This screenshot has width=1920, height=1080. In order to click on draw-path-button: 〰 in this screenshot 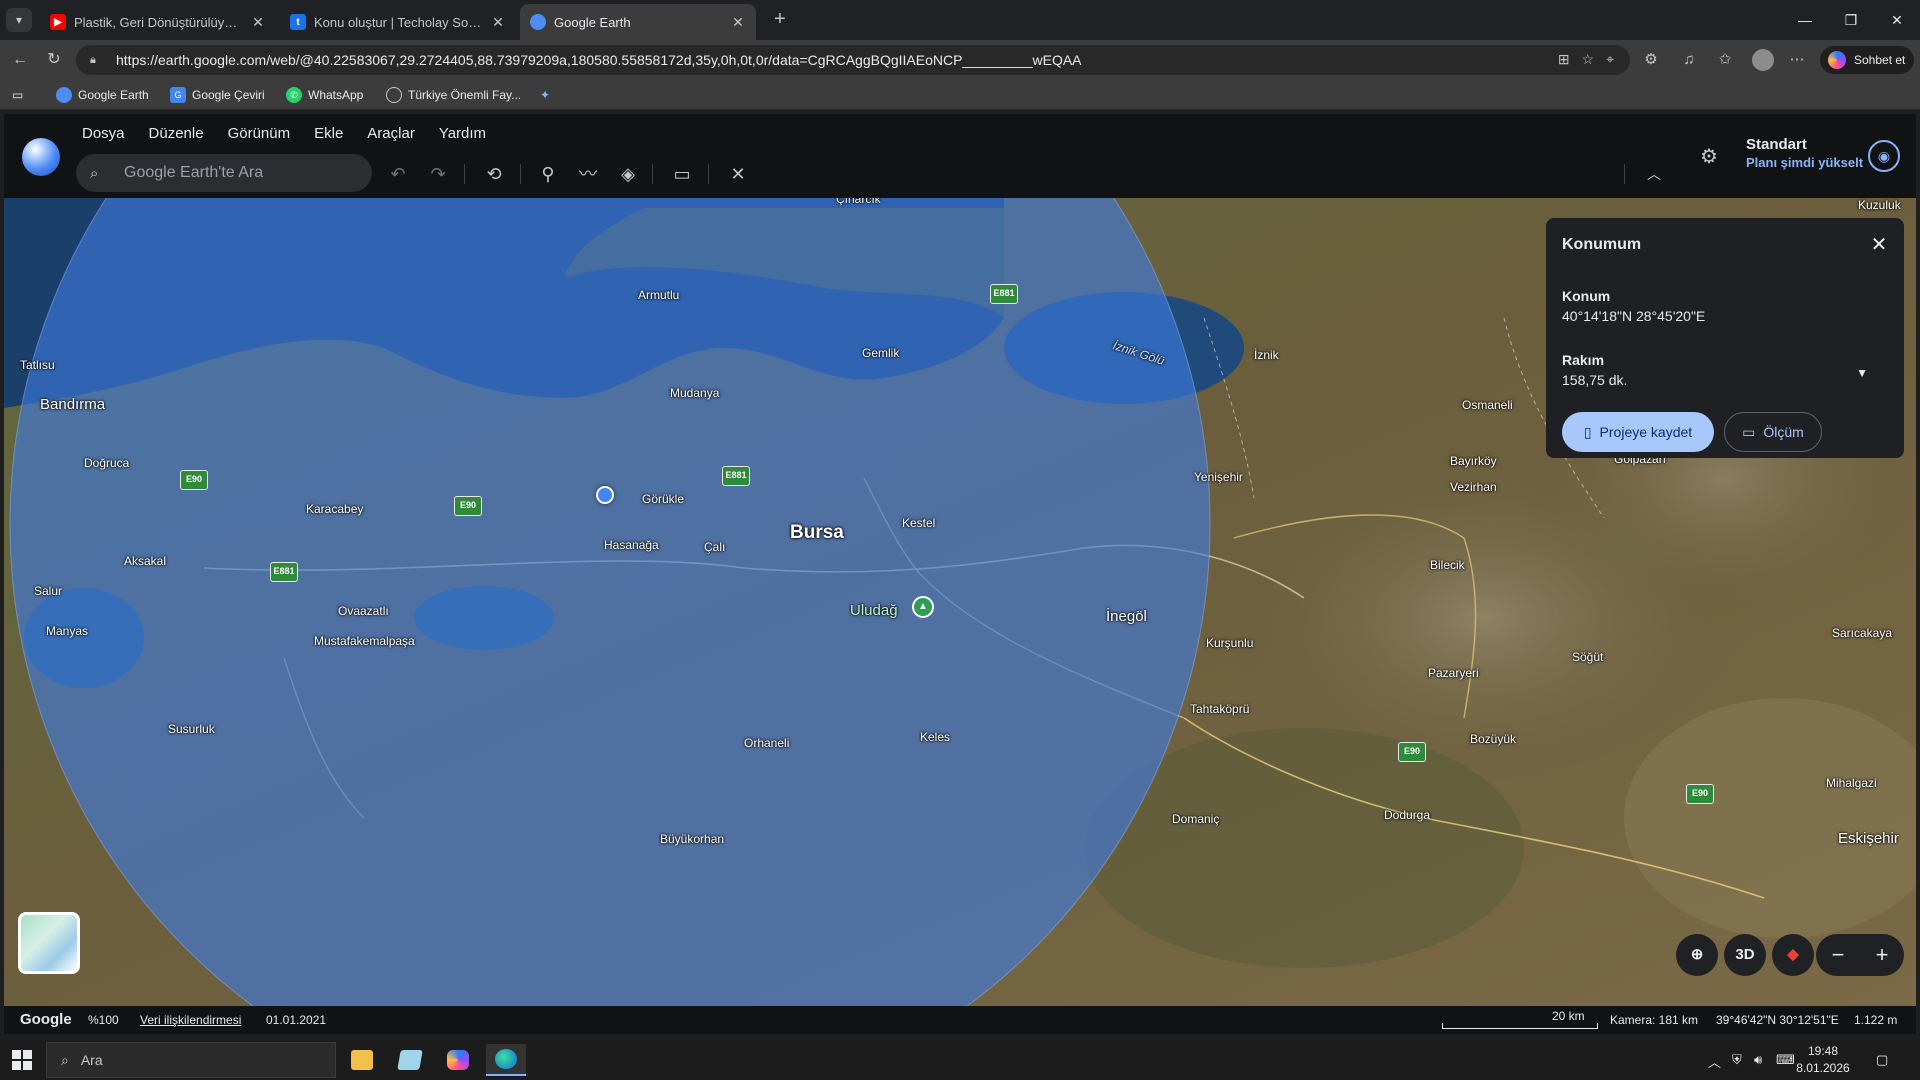, I will do `click(588, 174)`.